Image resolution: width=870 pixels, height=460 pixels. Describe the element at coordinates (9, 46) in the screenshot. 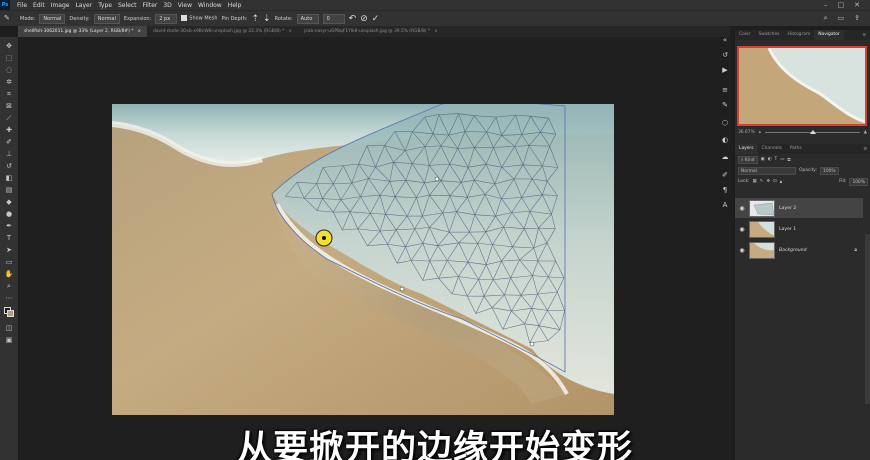

I see `move-tool-icon: ✥` at that location.